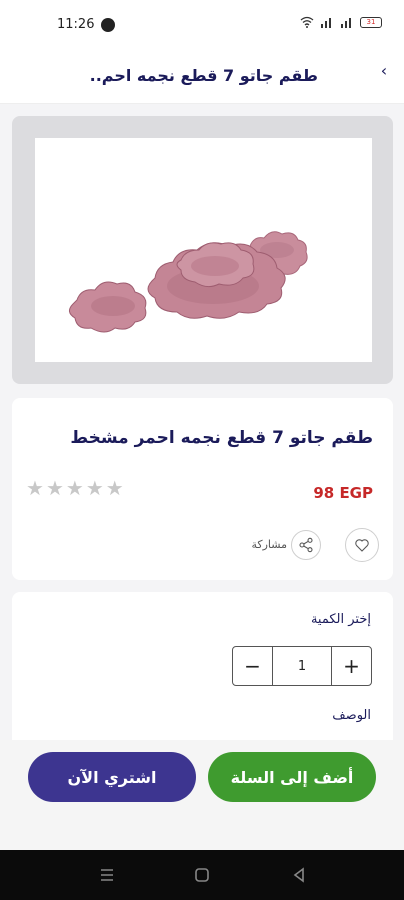 Image resolution: width=404 pixels, height=900 pixels. What do you see at coordinates (292, 777) in the screenshot?
I see `add-to-cart-button: أضف إلى السلة` at bounding box center [292, 777].